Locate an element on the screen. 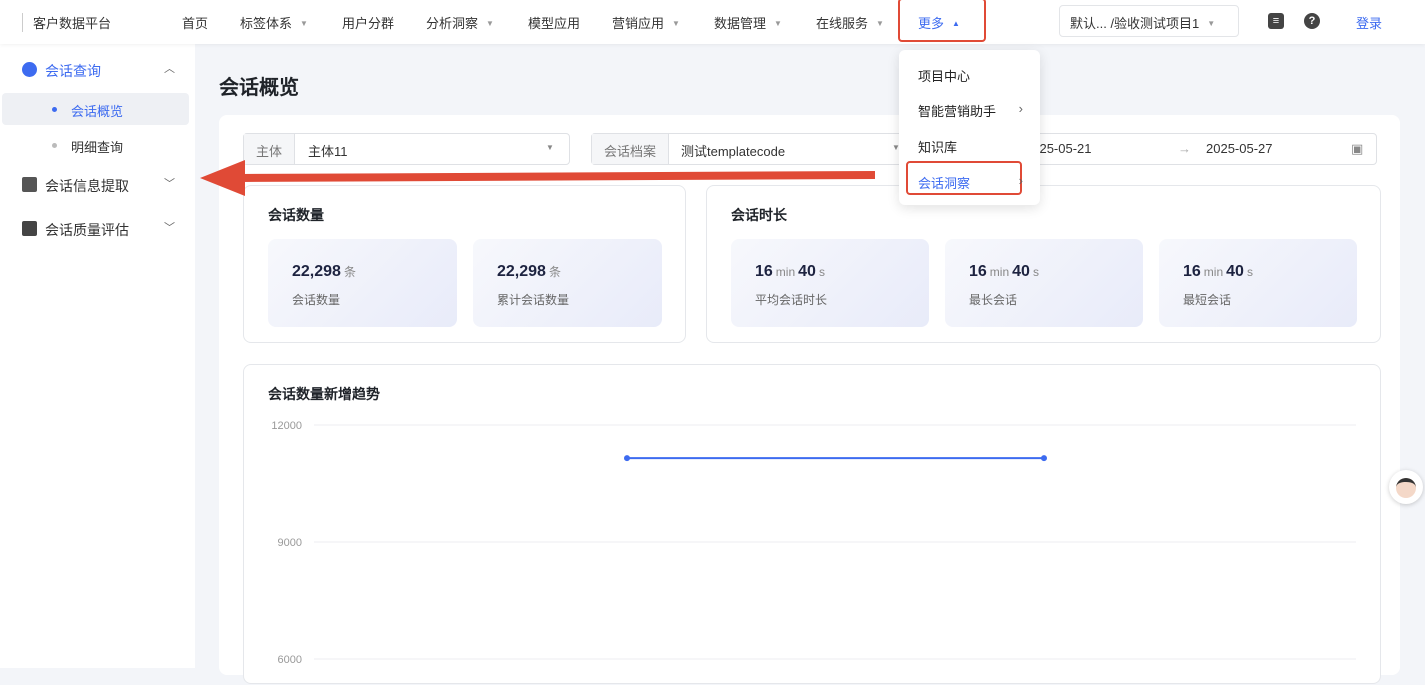 This screenshot has height=685, width=1425. menu-item: 项目中心 is located at coordinates (970, 75).